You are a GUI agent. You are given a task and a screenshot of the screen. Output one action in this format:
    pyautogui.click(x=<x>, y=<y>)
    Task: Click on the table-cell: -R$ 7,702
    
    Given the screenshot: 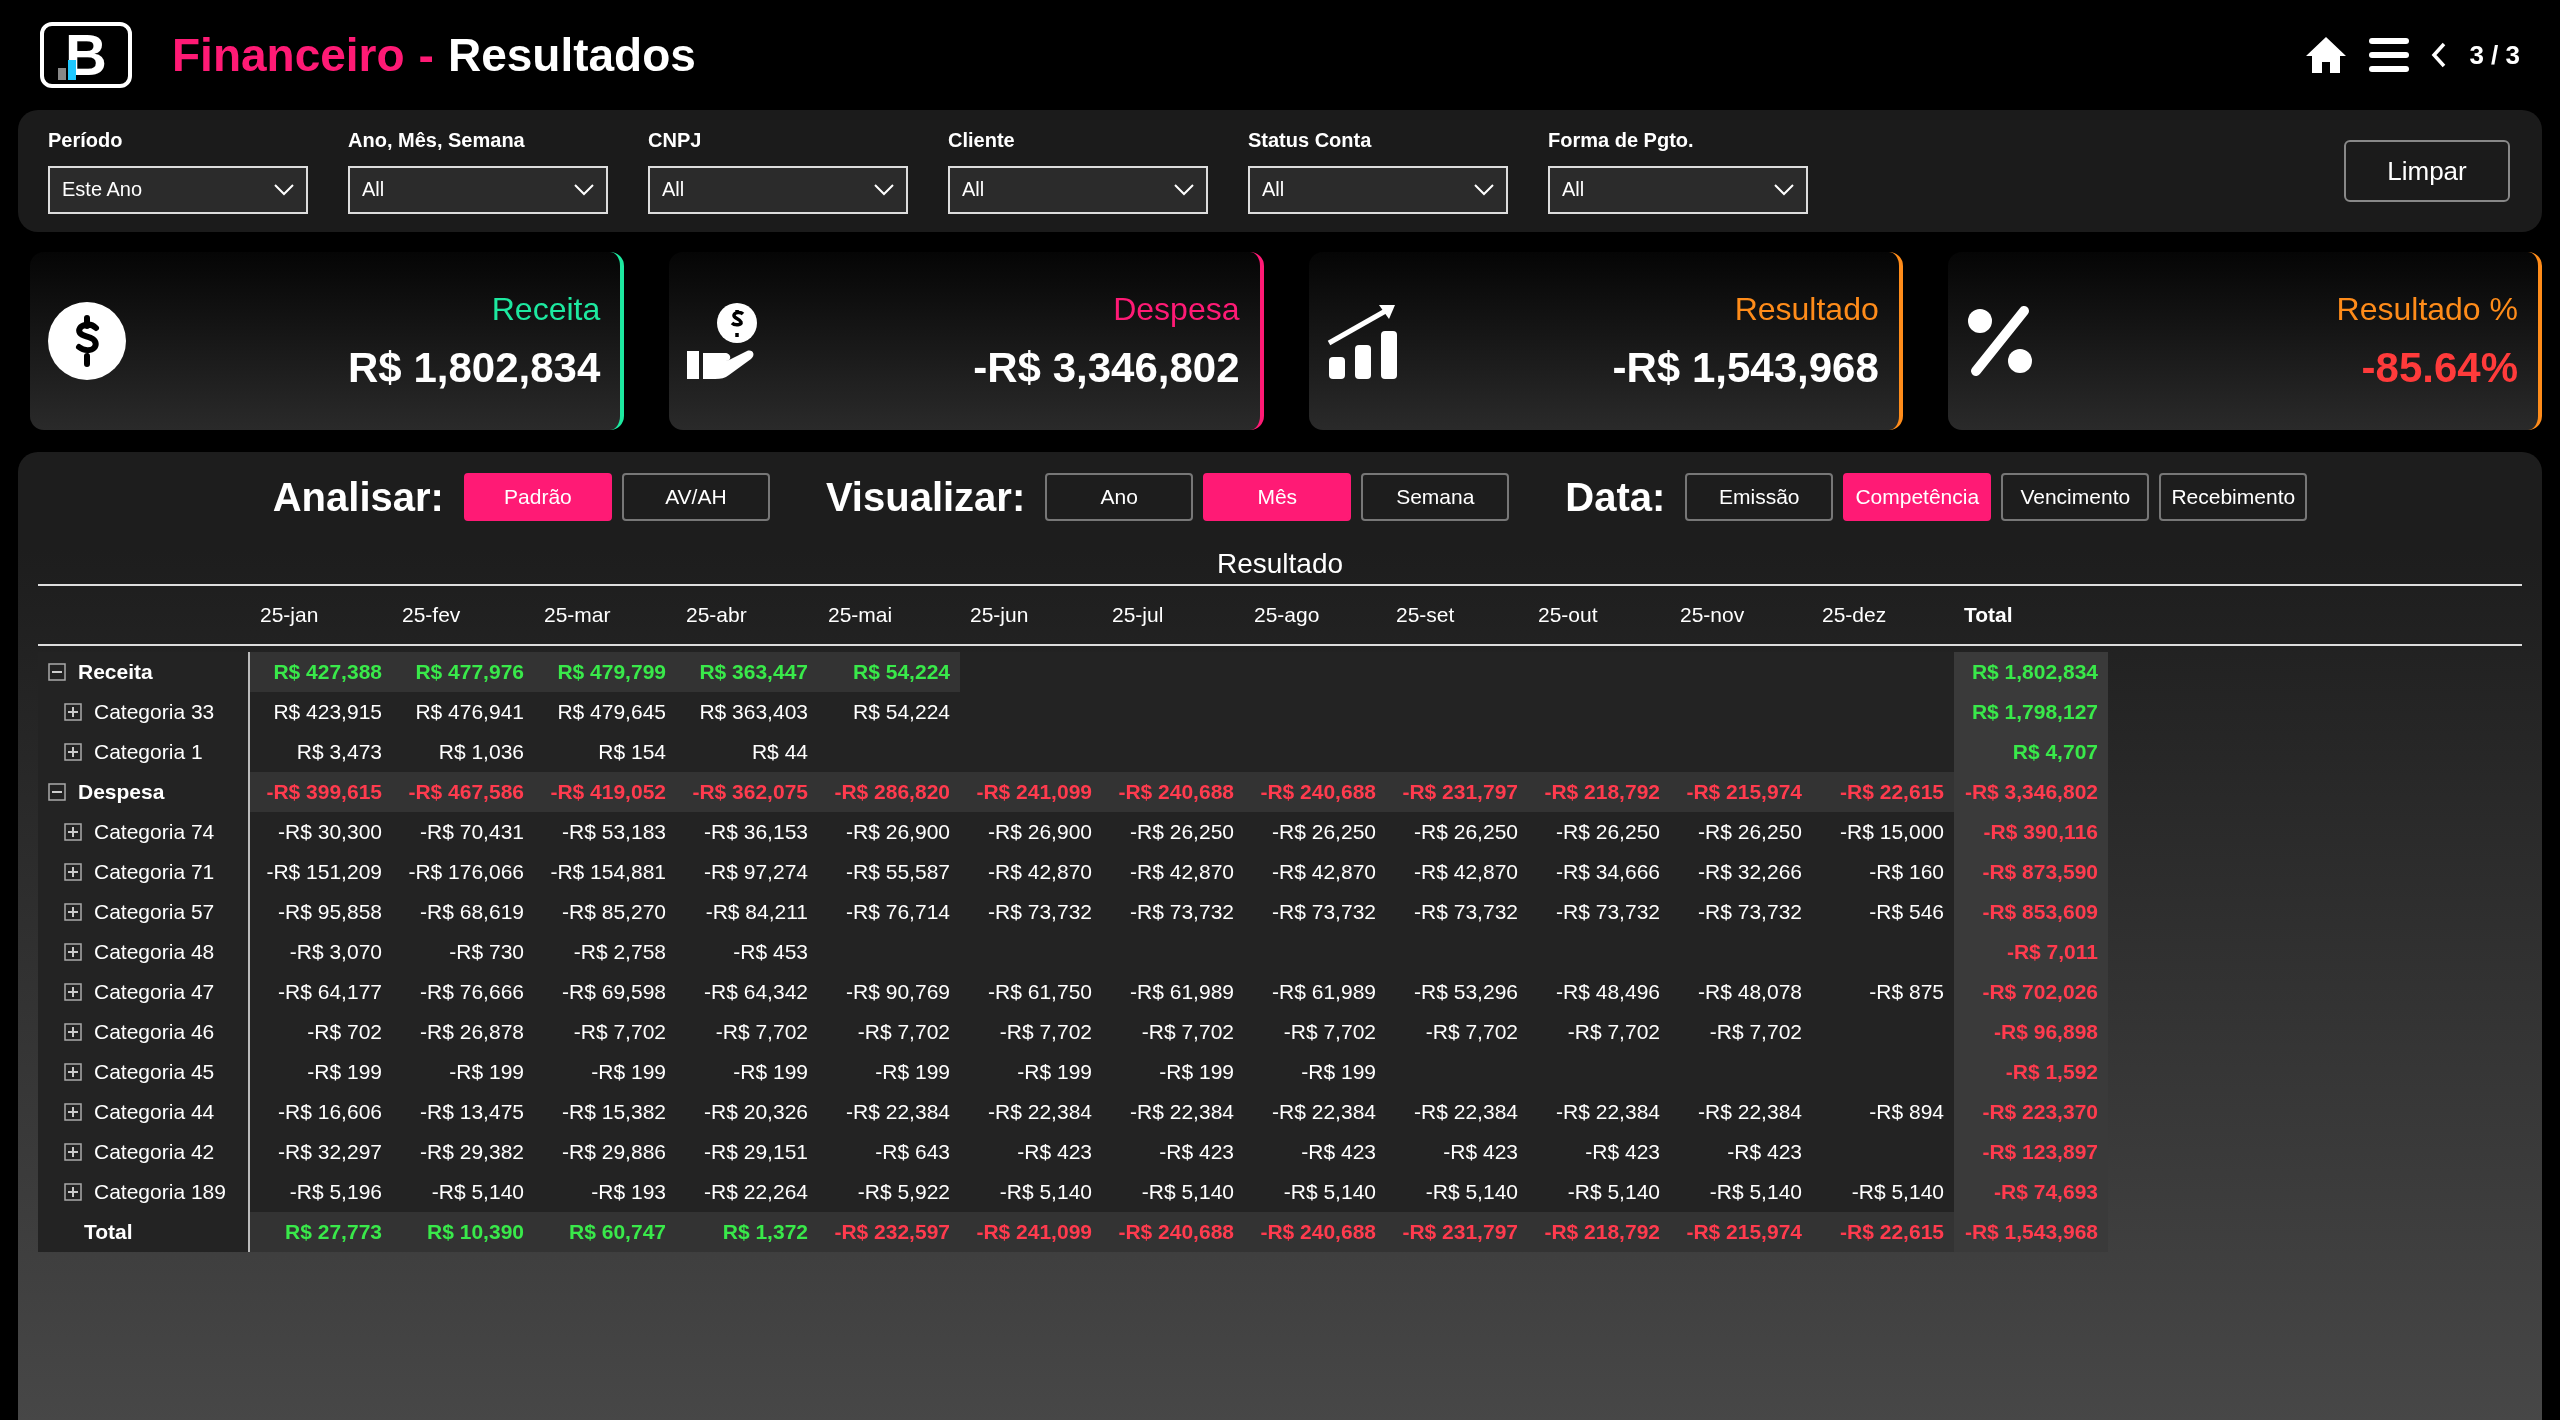 What is the action you would take?
    pyautogui.click(x=1187, y=1032)
    